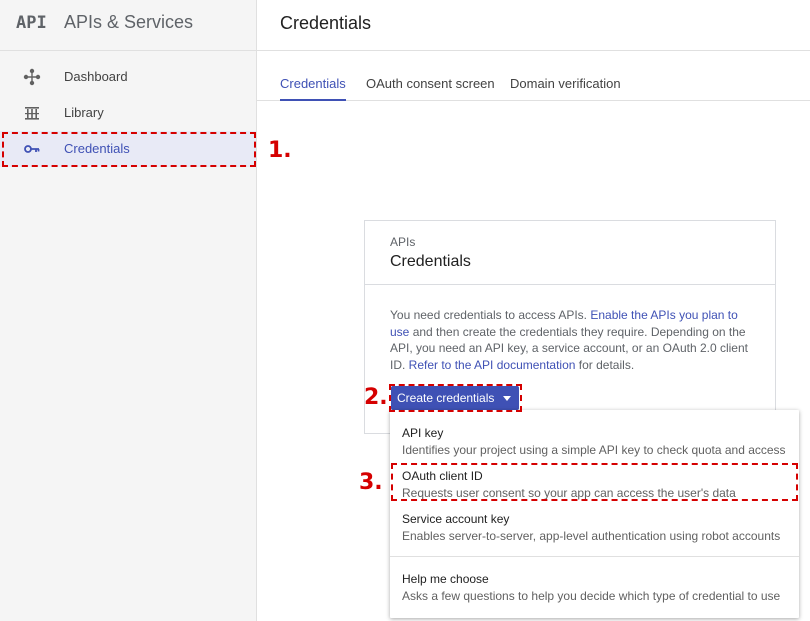  I want to click on sidebar-item-label: Library, so click(84, 112).